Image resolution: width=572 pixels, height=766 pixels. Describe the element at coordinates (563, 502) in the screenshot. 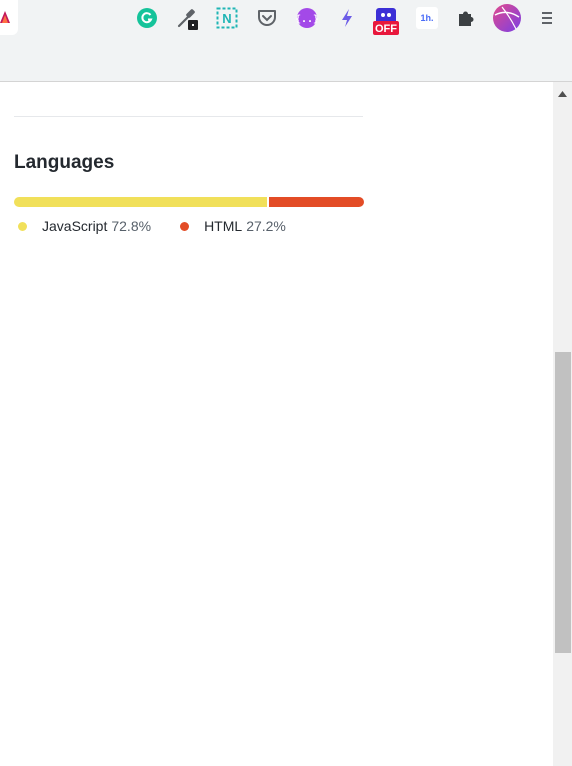

I see `scrollbar-thumb` at that location.